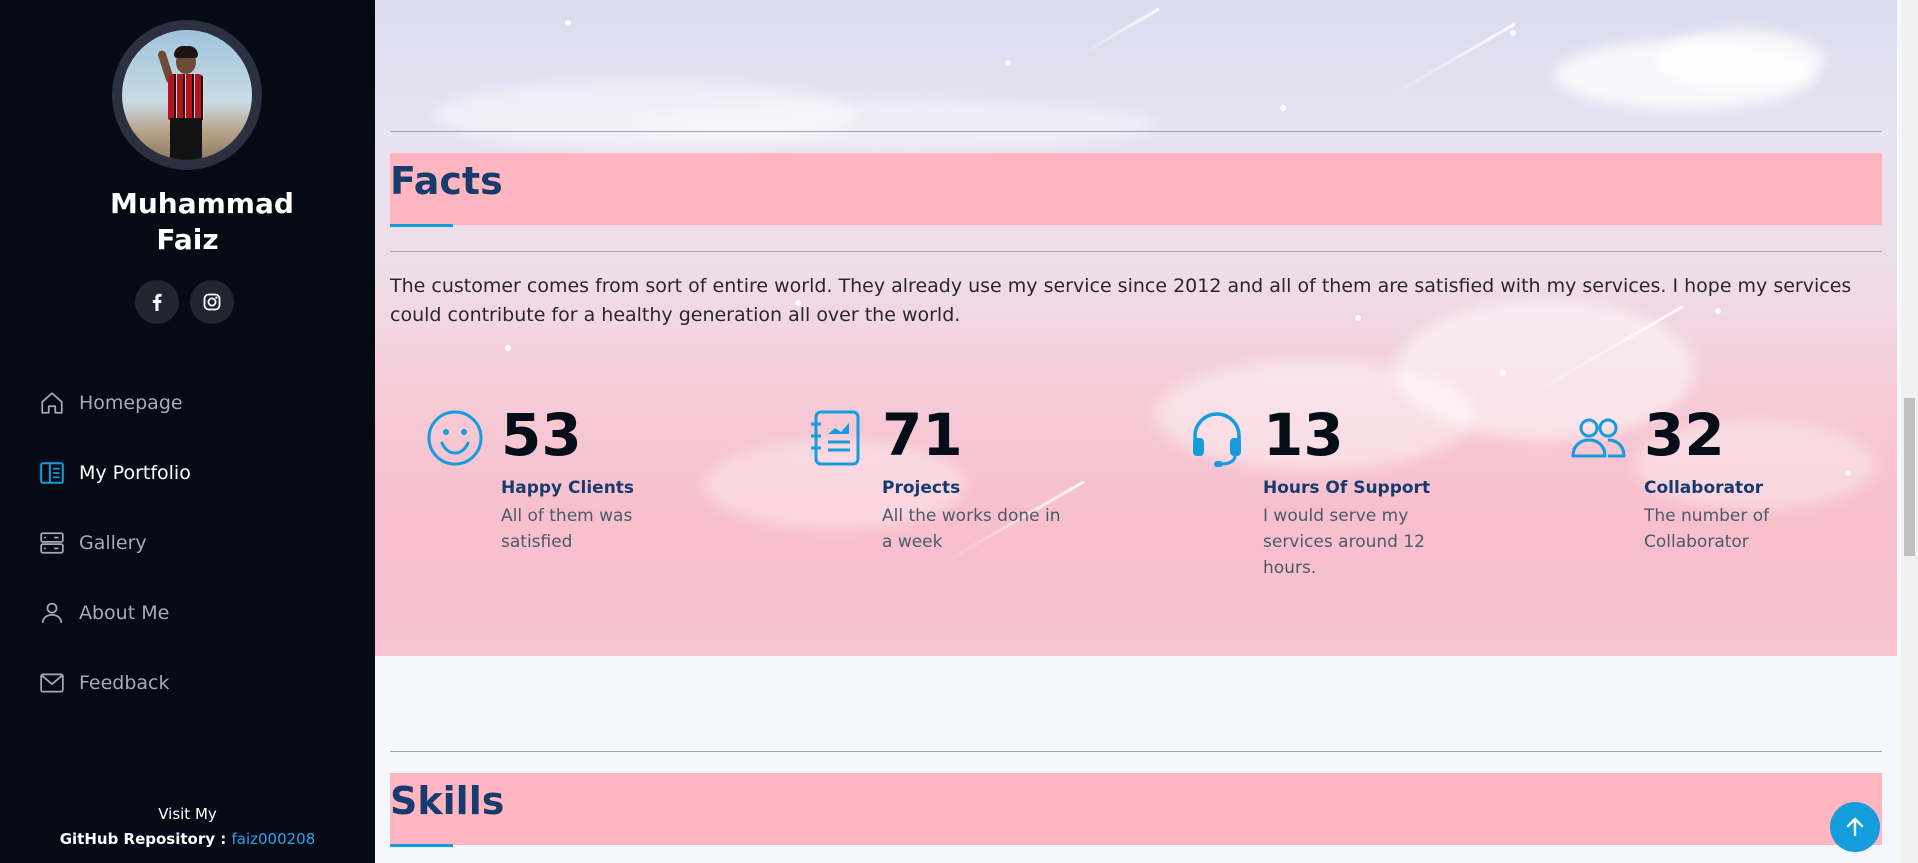 The height and width of the screenshot is (863, 1918). Describe the element at coordinates (1303, 435) in the screenshot. I see `fact-number: 13` at that location.